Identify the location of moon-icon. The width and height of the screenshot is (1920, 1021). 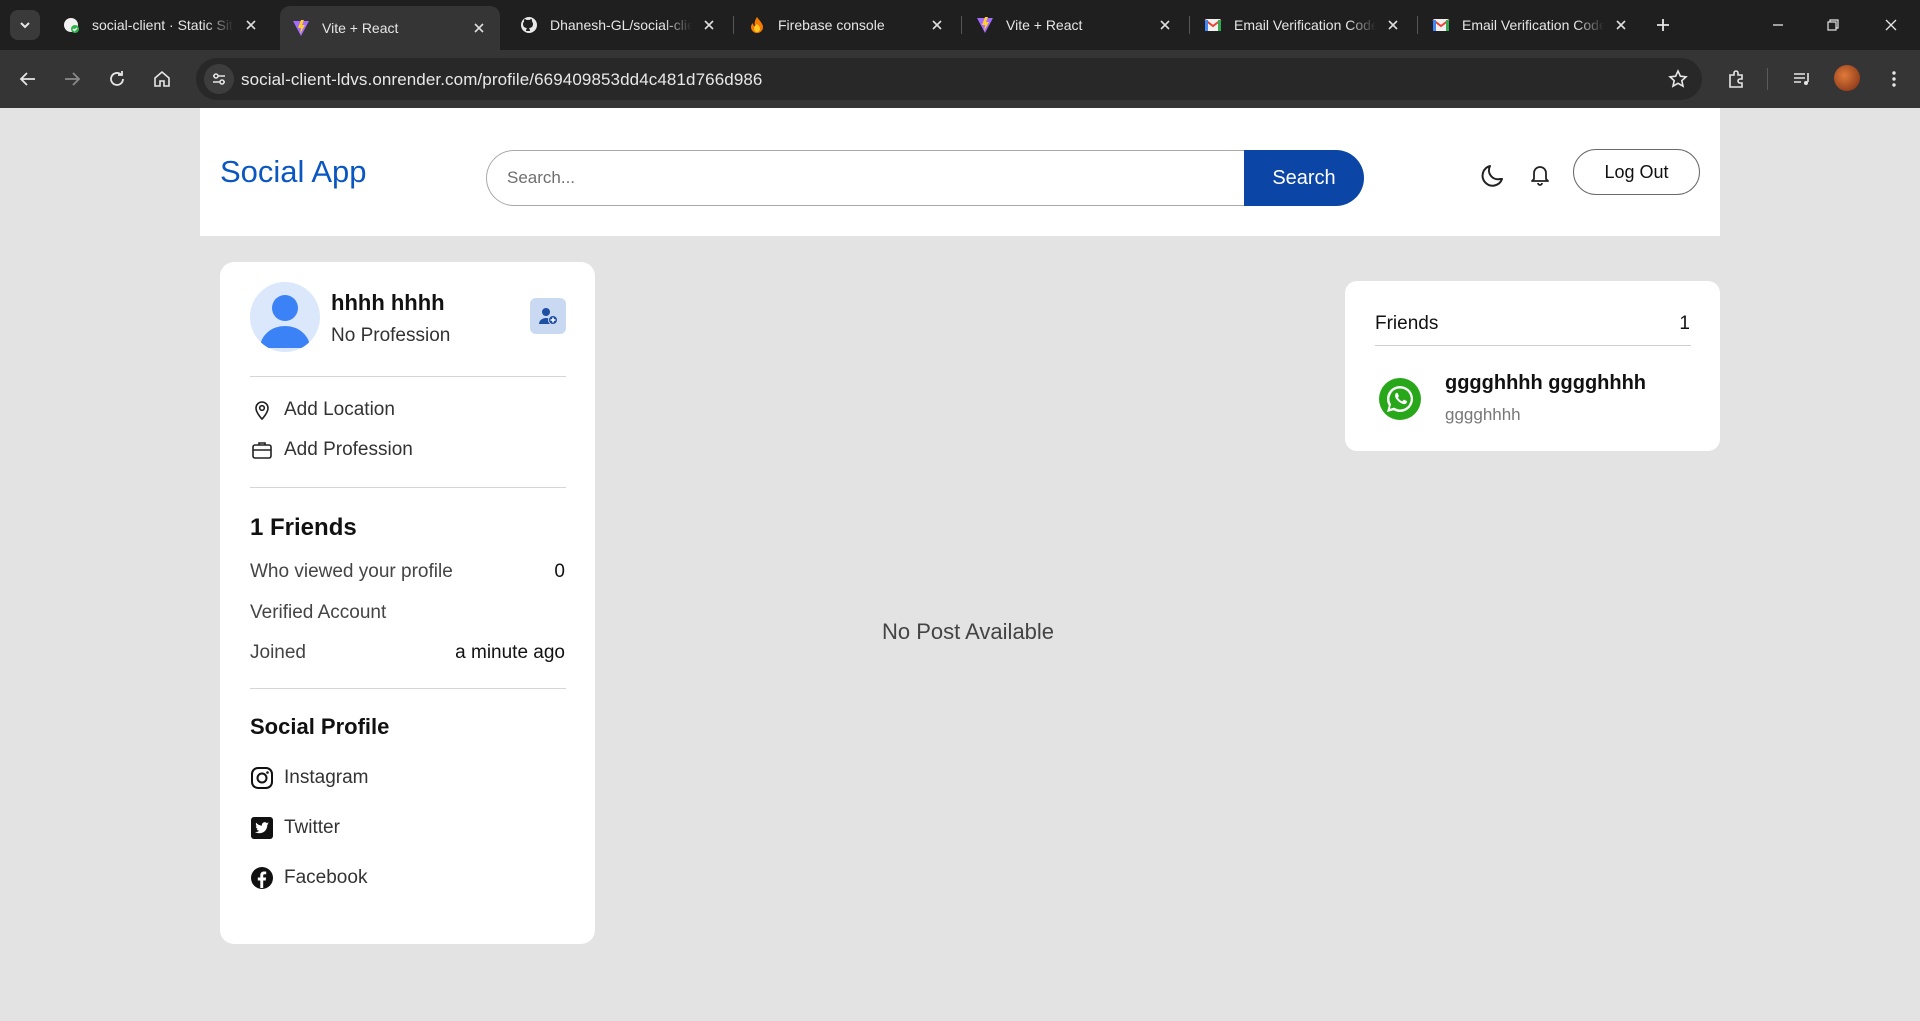
(1492, 176).